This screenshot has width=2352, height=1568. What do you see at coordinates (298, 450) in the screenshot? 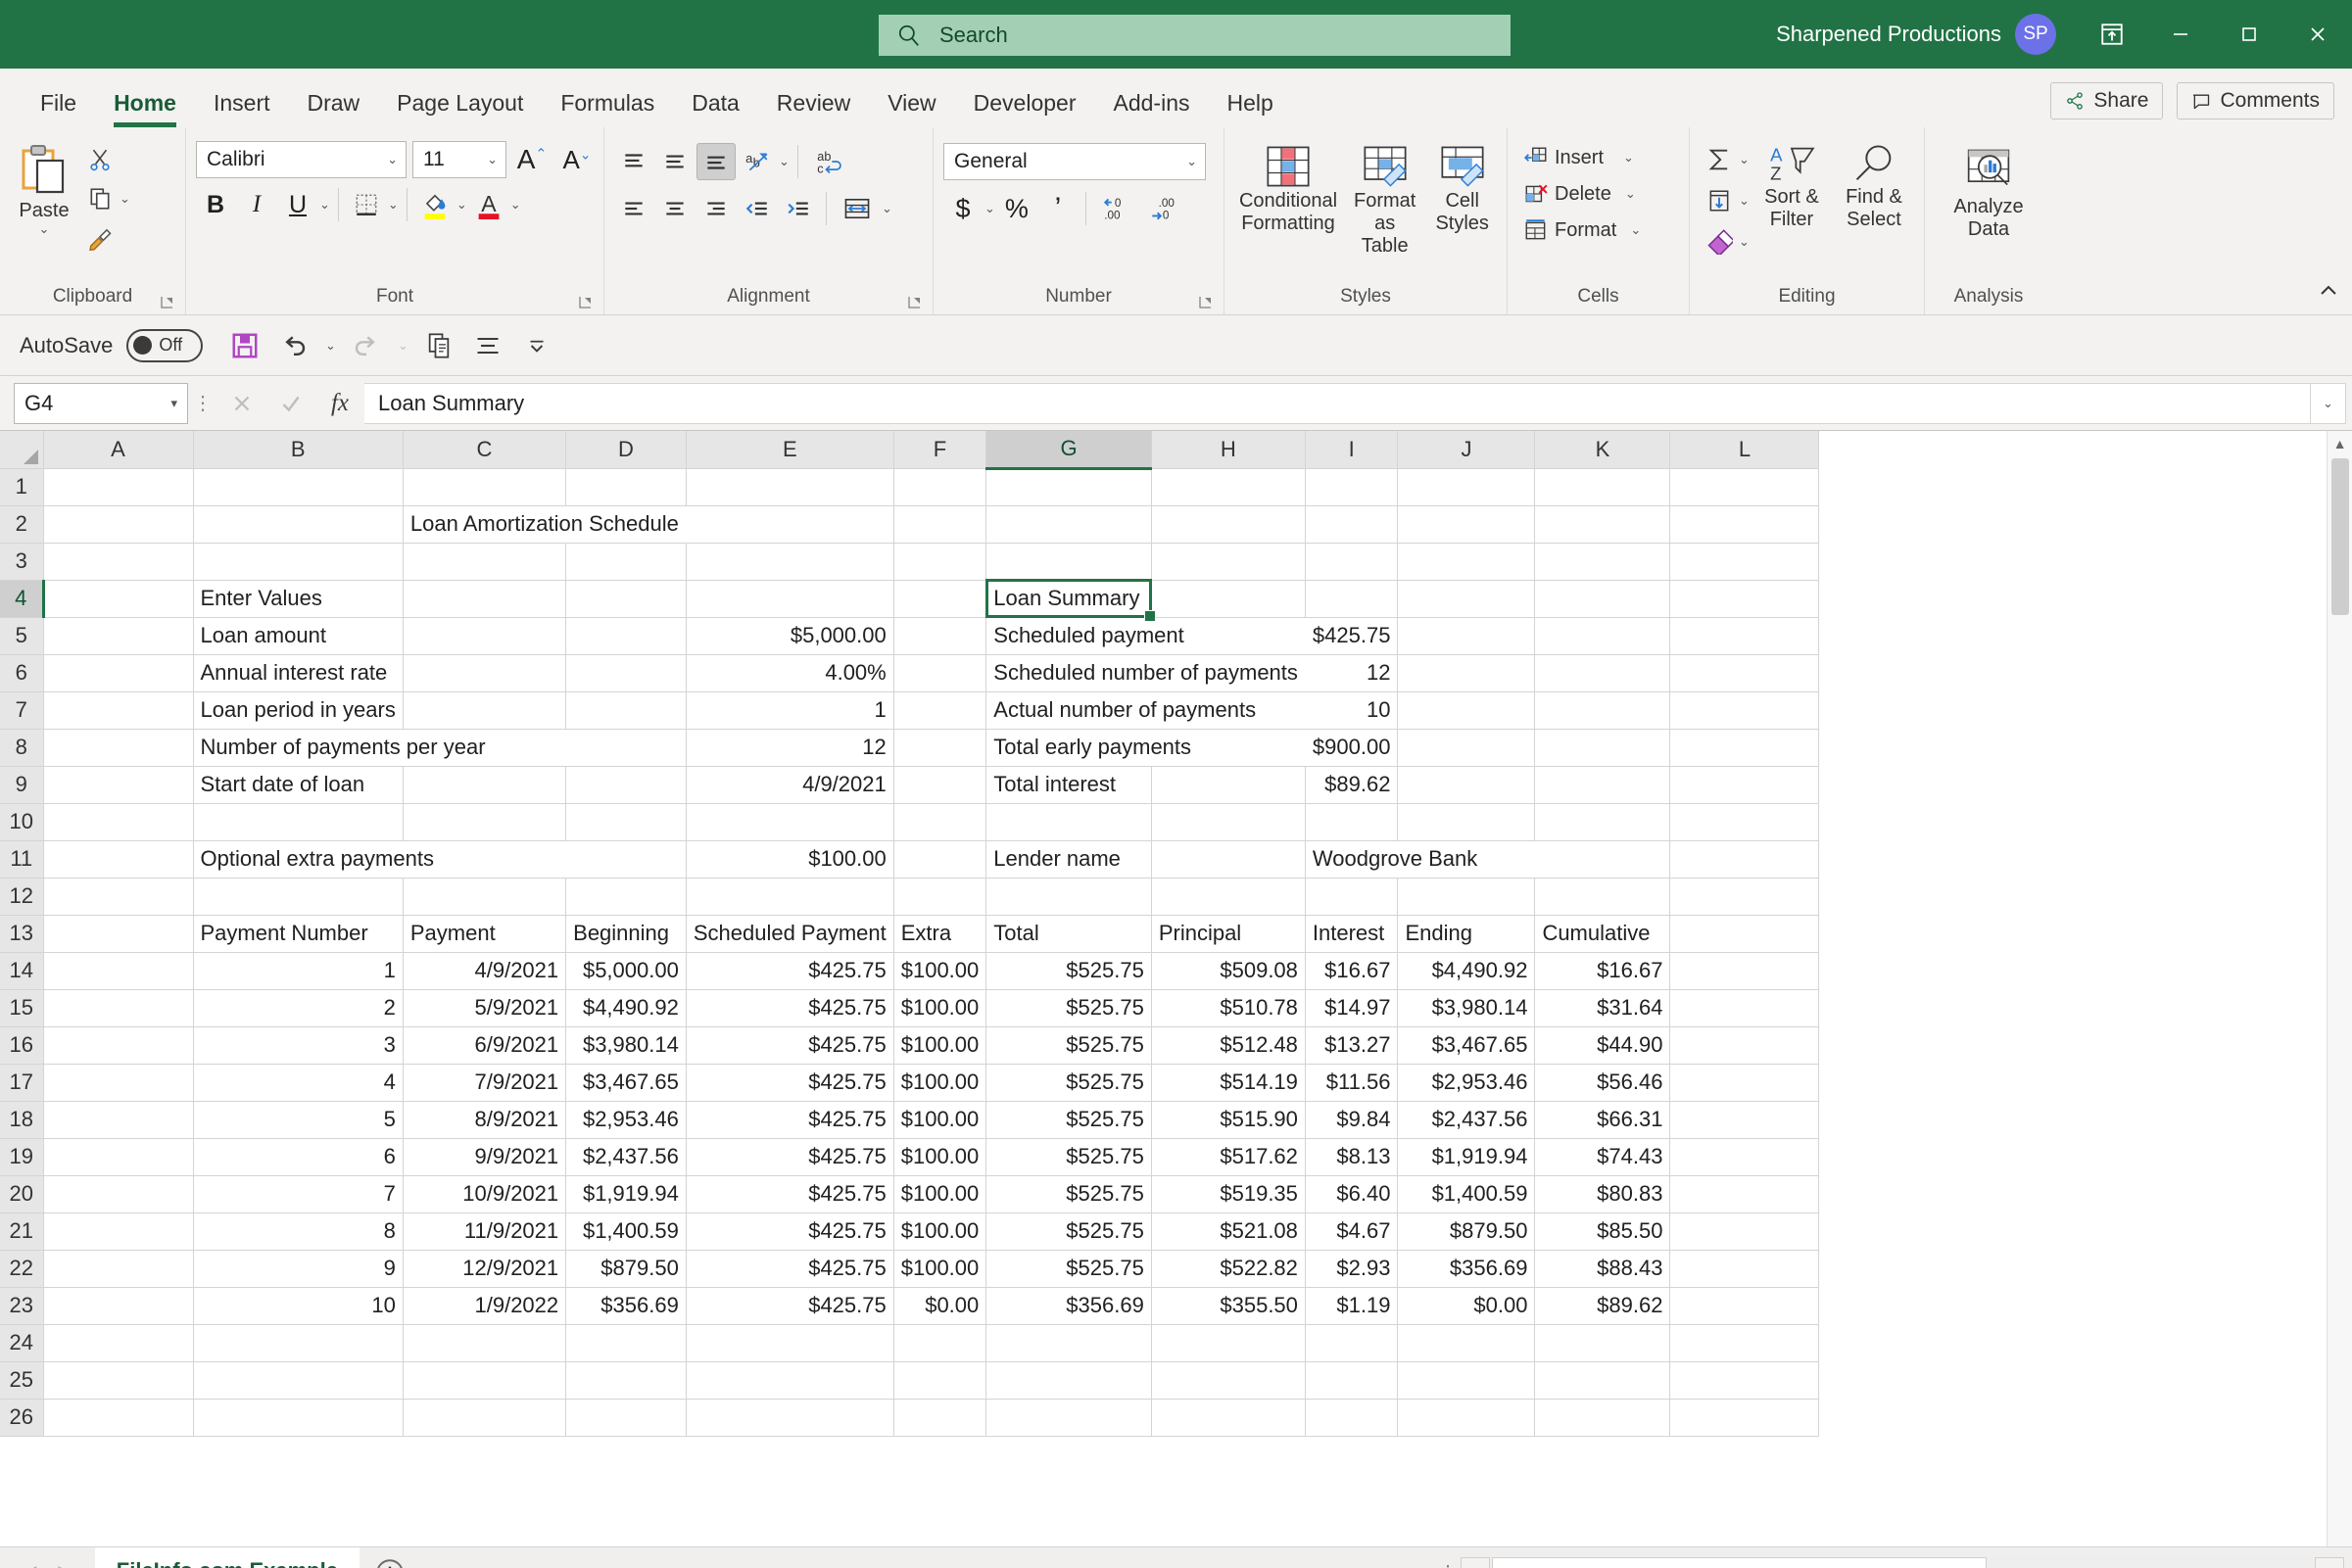
I see `column-header-b: B` at bounding box center [298, 450].